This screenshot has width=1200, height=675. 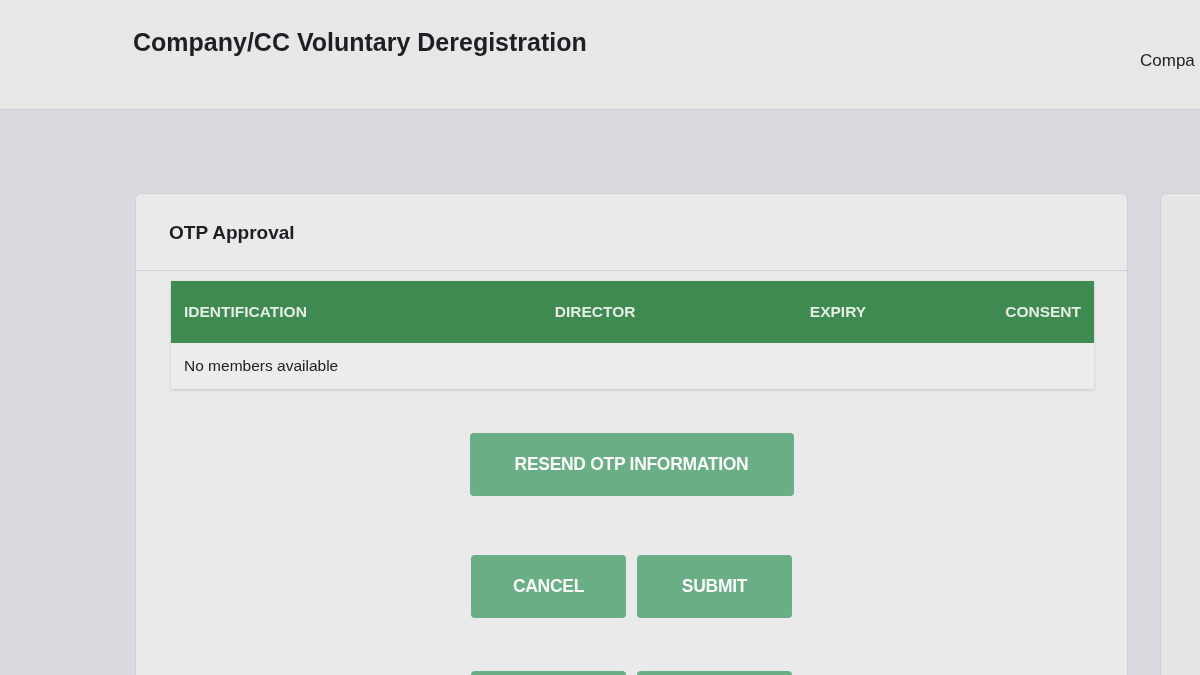 What do you see at coordinates (261, 366) in the screenshot?
I see `empty-table-message: No members available` at bounding box center [261, 366].